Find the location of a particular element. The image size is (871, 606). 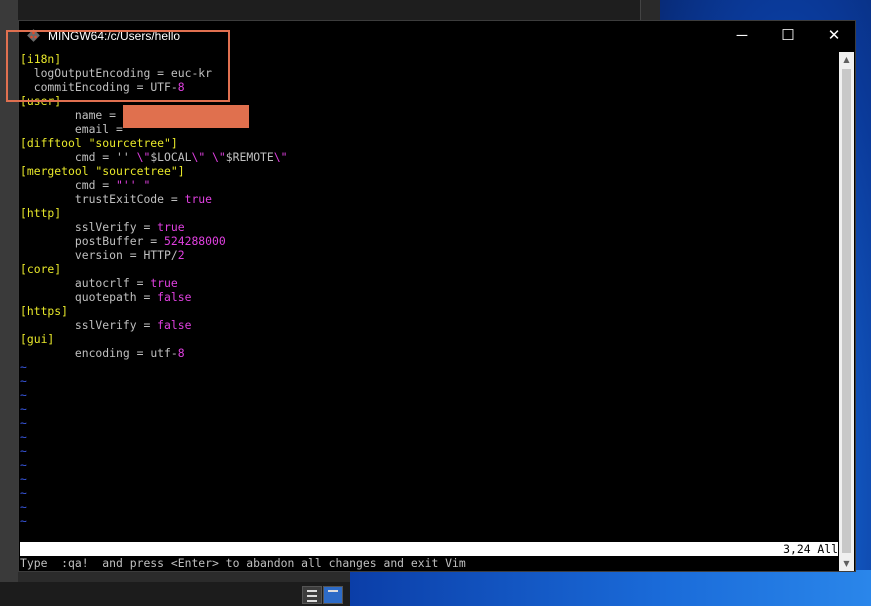

annotation-highlight-box is located at coordinates (118, 66).